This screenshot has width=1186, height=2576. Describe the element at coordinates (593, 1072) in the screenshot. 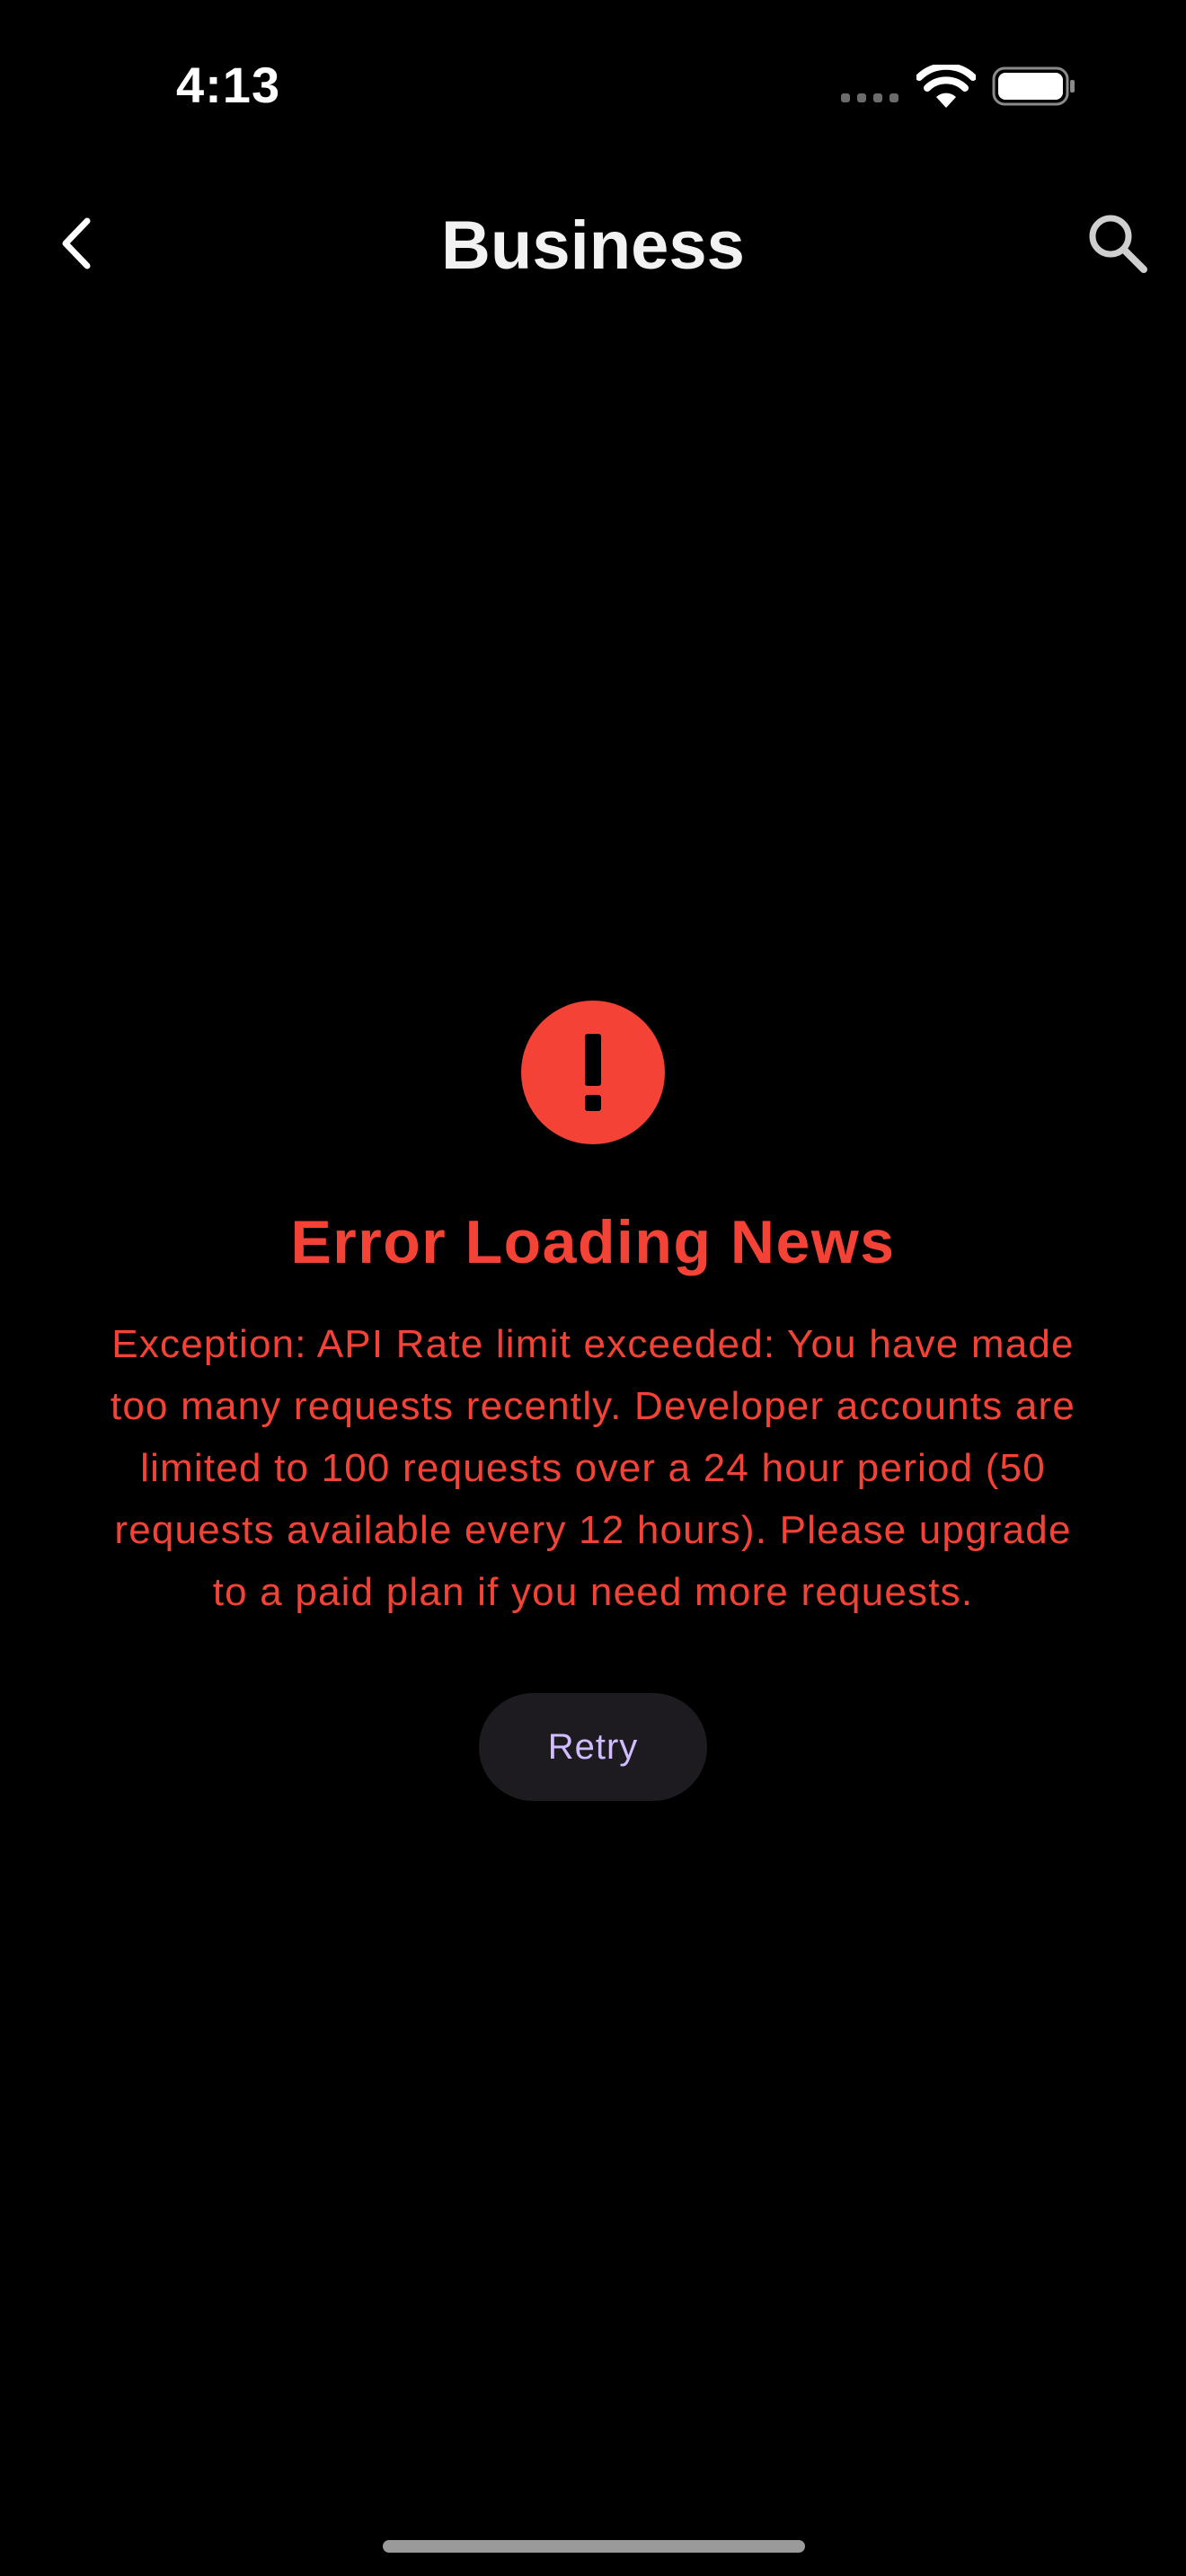

I see `exclamation-icon` at that location.